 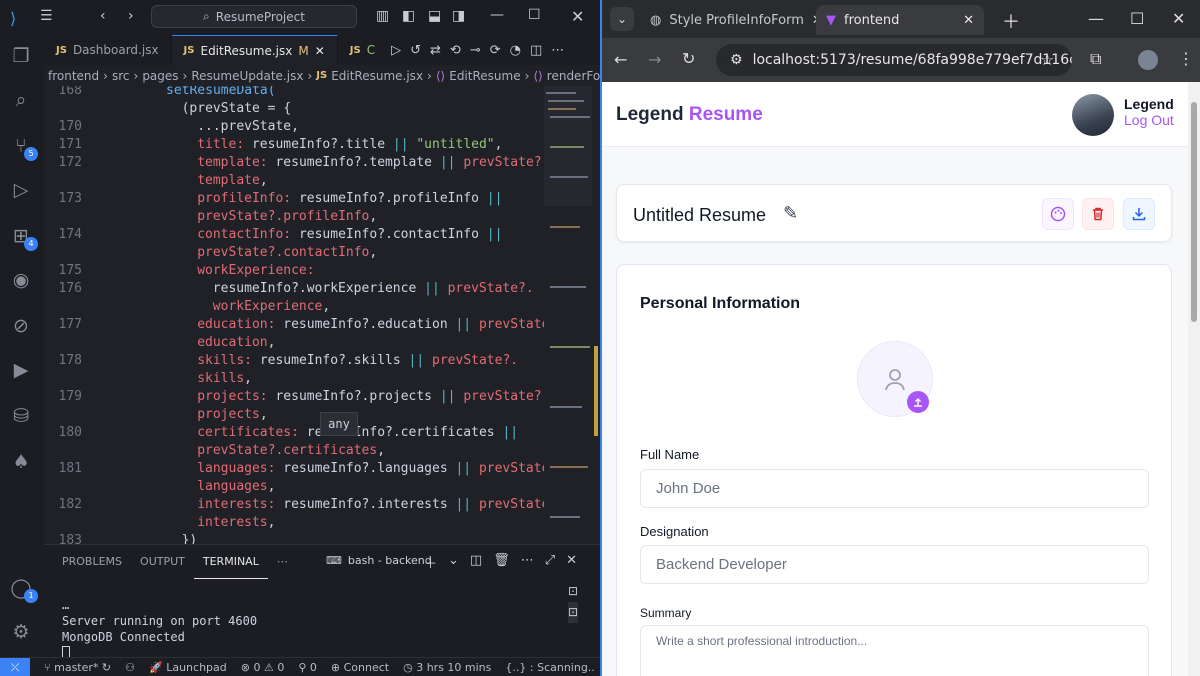 I want to click on database-icon: ⛁, so click(x=21, y=416).